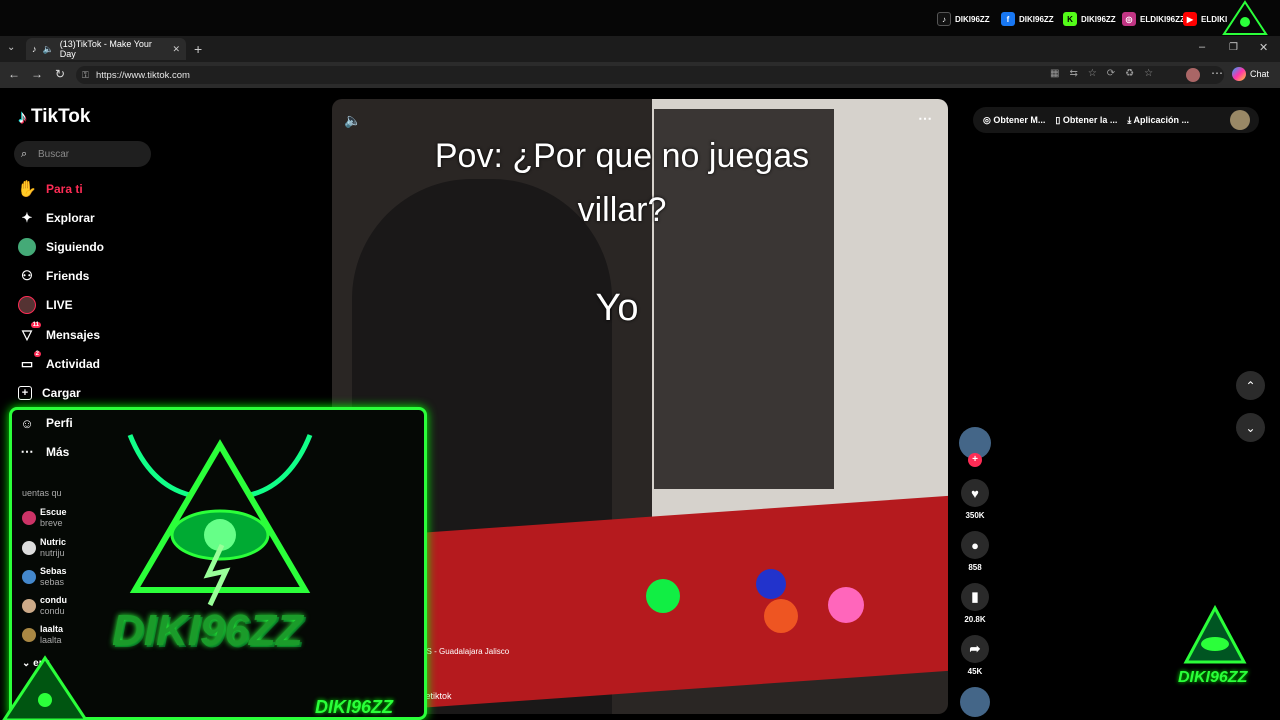  Describe the element at coordinates (1193, 75) in the screenshot. I see `profile-avatar` at that location.